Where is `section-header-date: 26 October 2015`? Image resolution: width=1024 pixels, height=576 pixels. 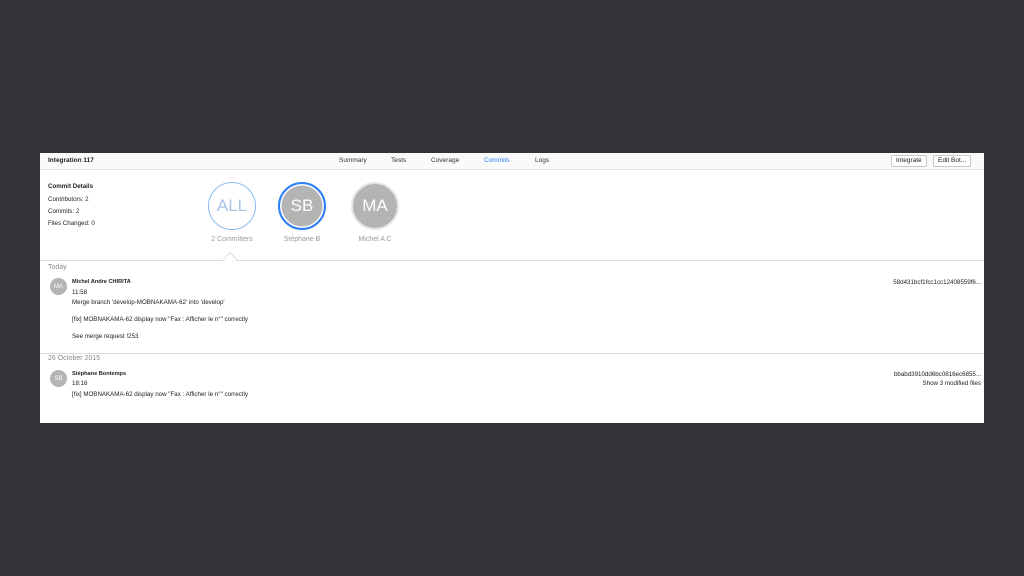
section-header-date: 26 October 2015 is located at coordinates (74, 358).